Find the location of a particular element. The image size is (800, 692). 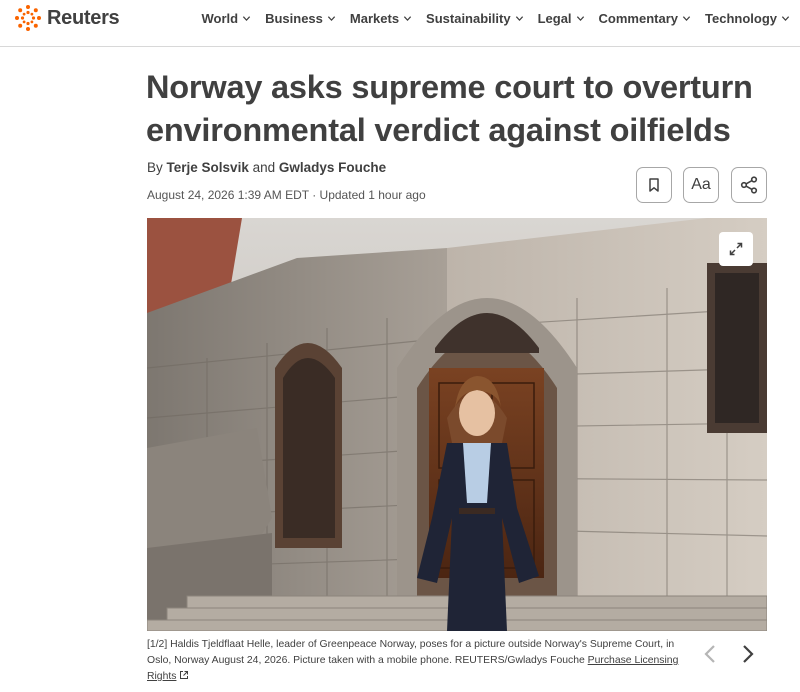

nav-item-legal: Legal is located at coordinates (561, 18).